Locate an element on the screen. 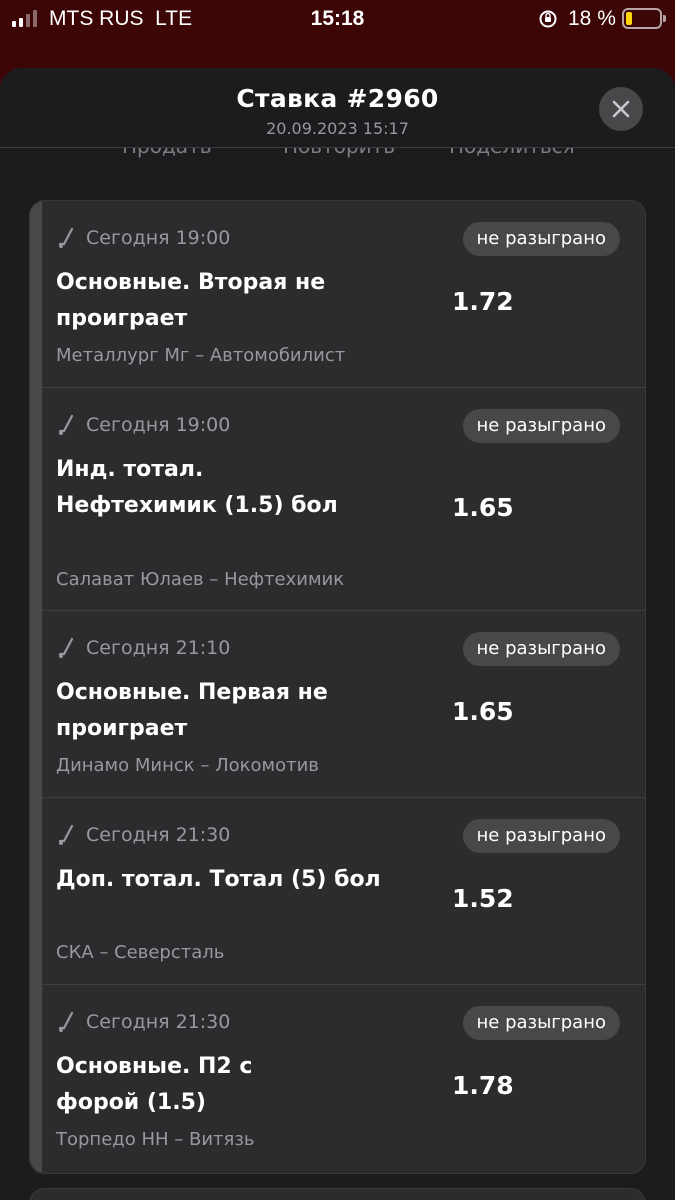 Image resolution: width=675 pixels, height=1200 pixels. event-teams: Металлург Мг – Автомобилист is located at coordinates (201, 355).